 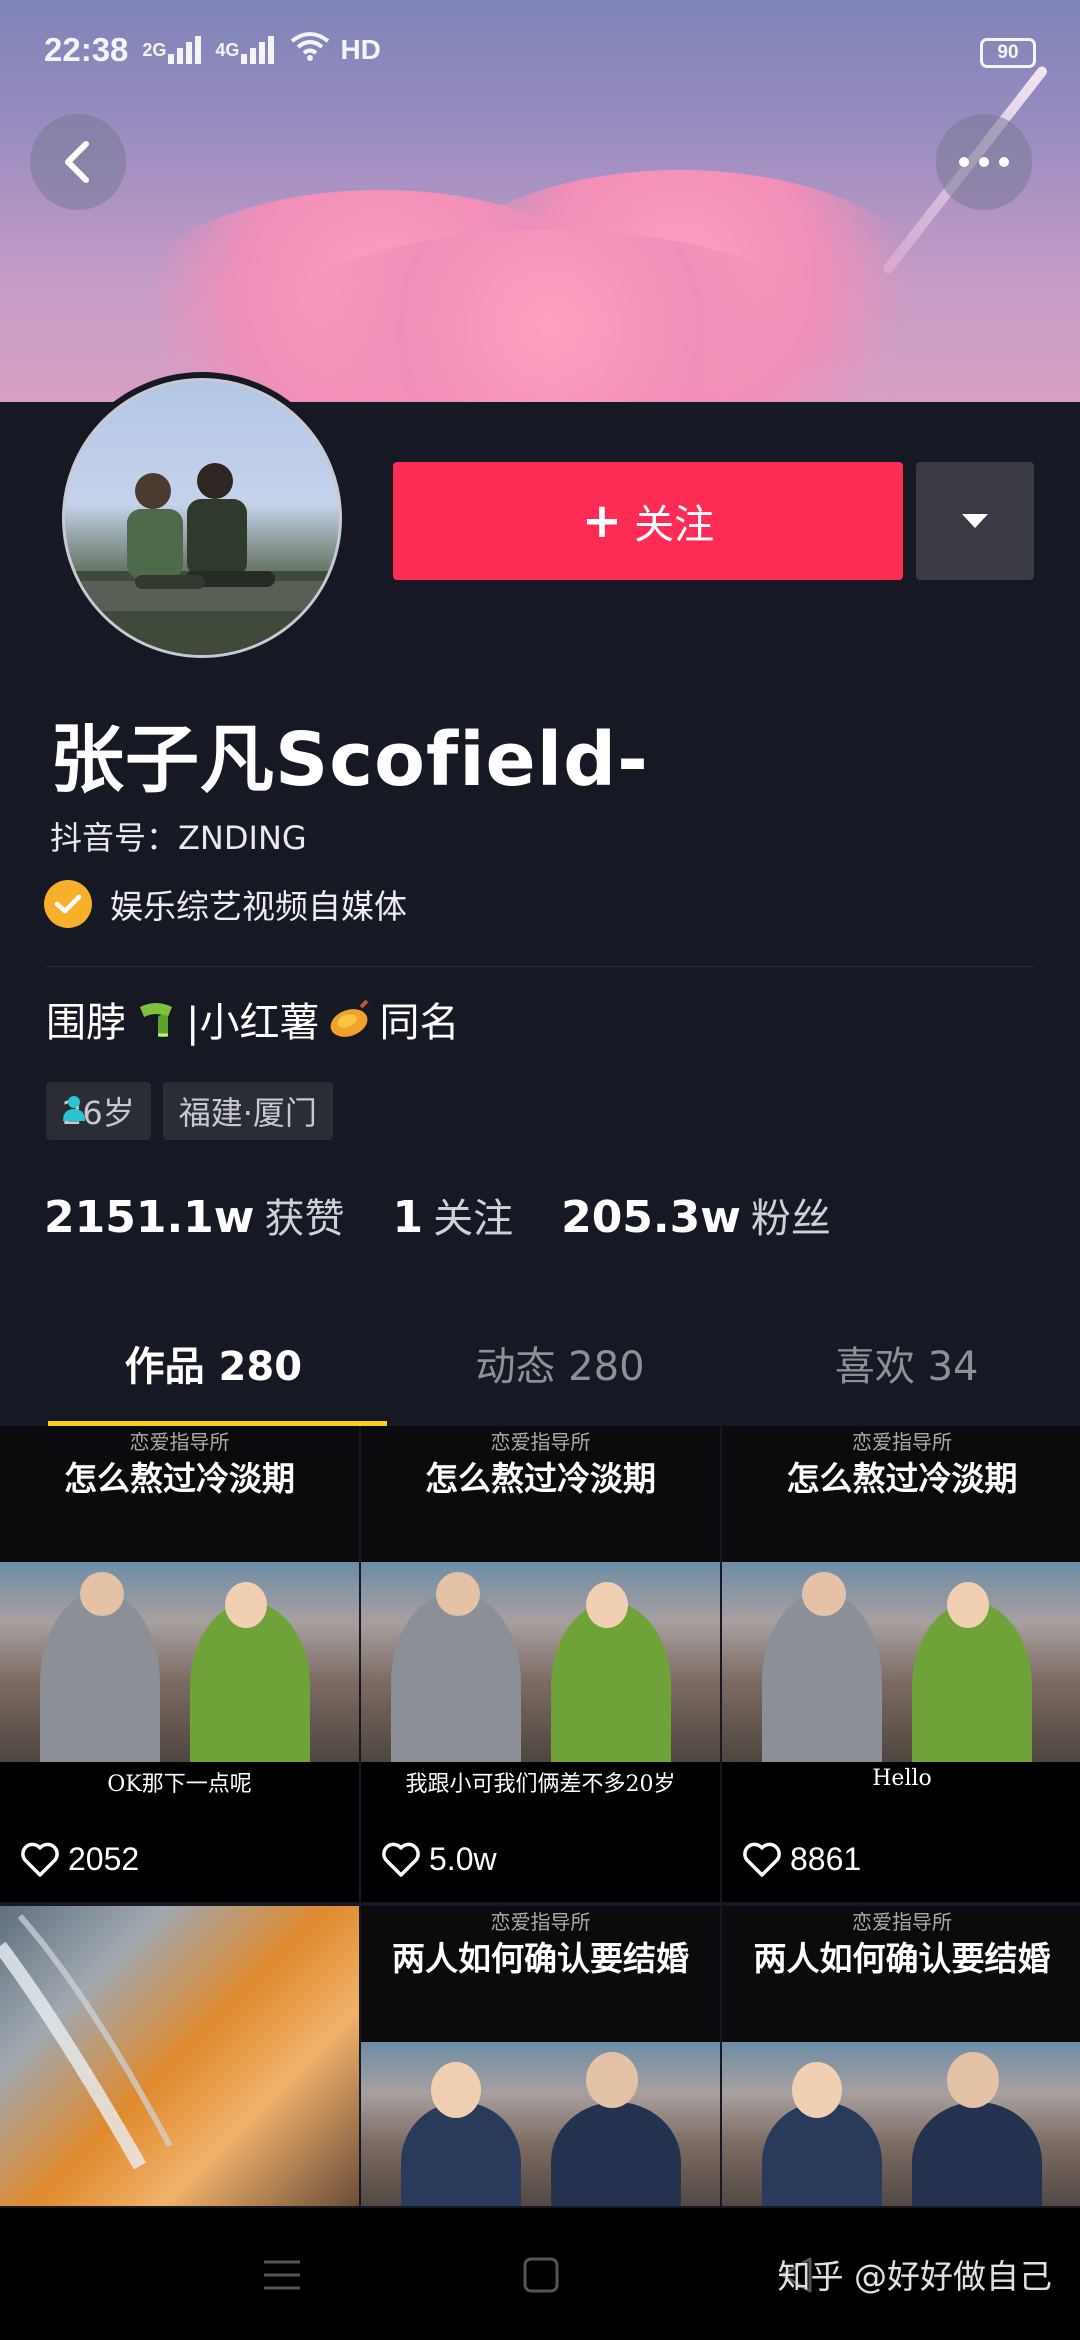 What do you see at coordinates (74, 1111) in the screenshot?
I see `person-icon` at bounding box center [74, 1111].